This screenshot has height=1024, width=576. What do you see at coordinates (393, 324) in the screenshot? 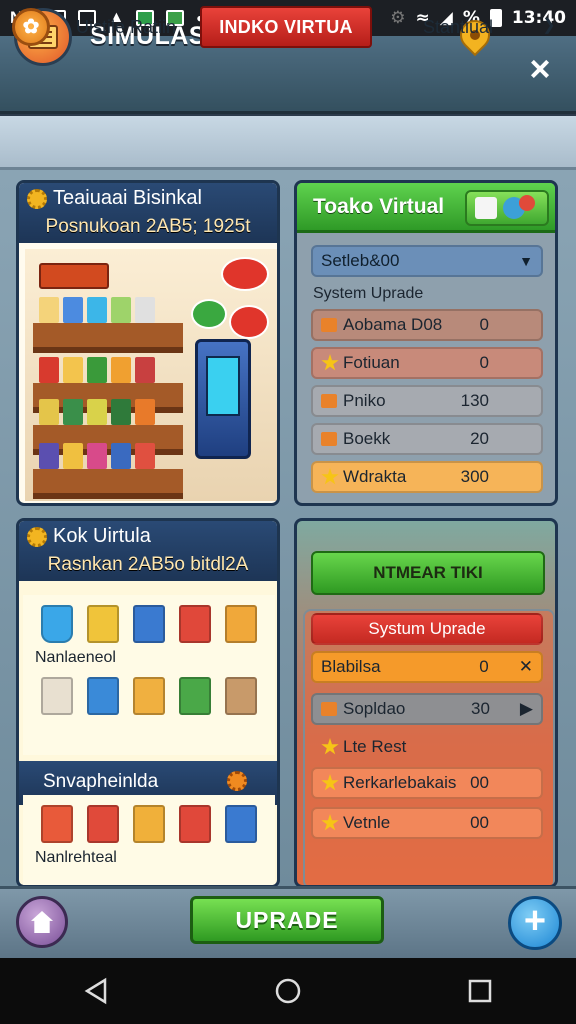
I see `row-label: Aobama D08` at bounding box center [393, 324].